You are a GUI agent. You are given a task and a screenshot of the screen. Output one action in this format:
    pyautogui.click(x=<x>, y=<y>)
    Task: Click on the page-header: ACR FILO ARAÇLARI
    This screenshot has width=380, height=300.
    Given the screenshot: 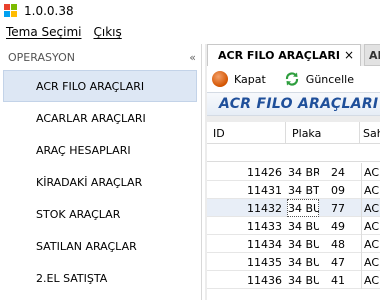 What is the action you would take?
    pyautogui.click(x=293, y=104)
    